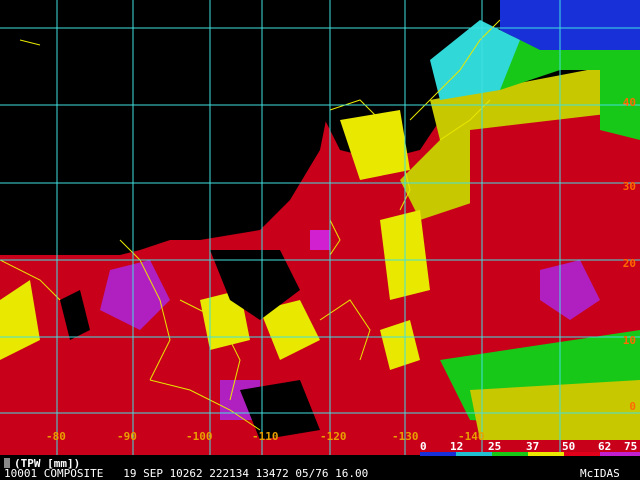 Image resolution: width=640 pixels, height=480 pixels. What do you see at coordinates (423, 446) in the screenshot?
I see `legend-value: 0` at bounding box center [423, 446].